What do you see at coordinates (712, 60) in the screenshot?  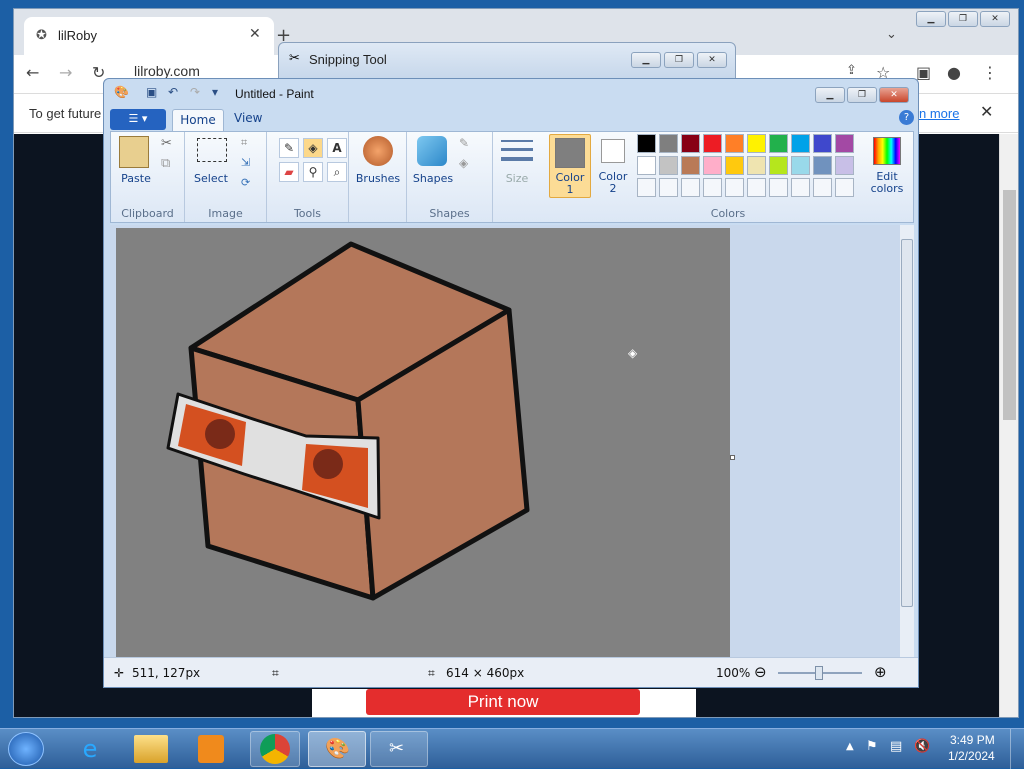 I see `snip-close-button: ✕` at bounding box center [712, 60].